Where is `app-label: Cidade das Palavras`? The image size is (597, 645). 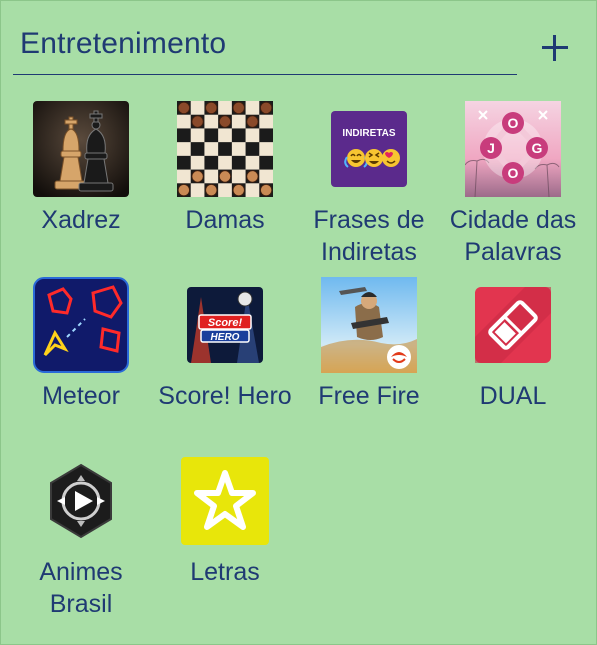
app-label: Cidade das Palavras is located at coordinates (513, 236).